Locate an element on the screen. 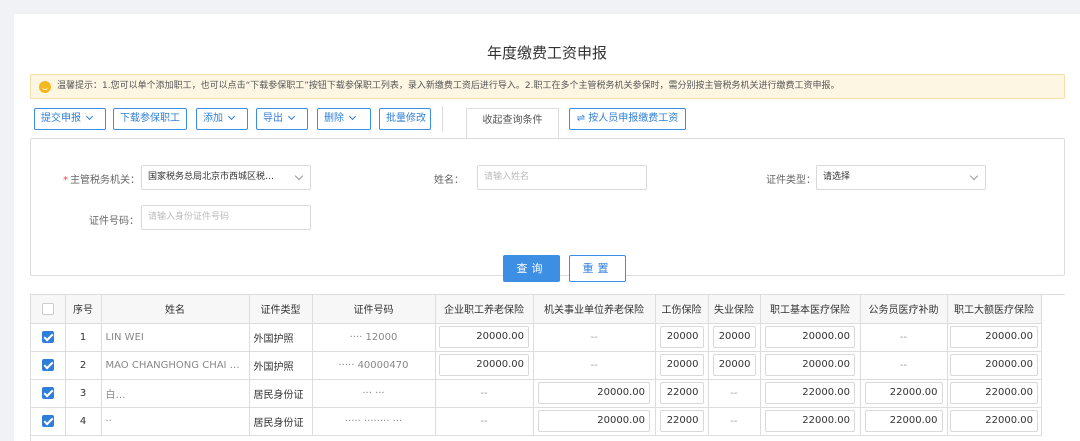 Image resolution: width=1080 pixels, height=441 pixels. column-header: 企业职工养老保险 is located at coordinates (484, 309).